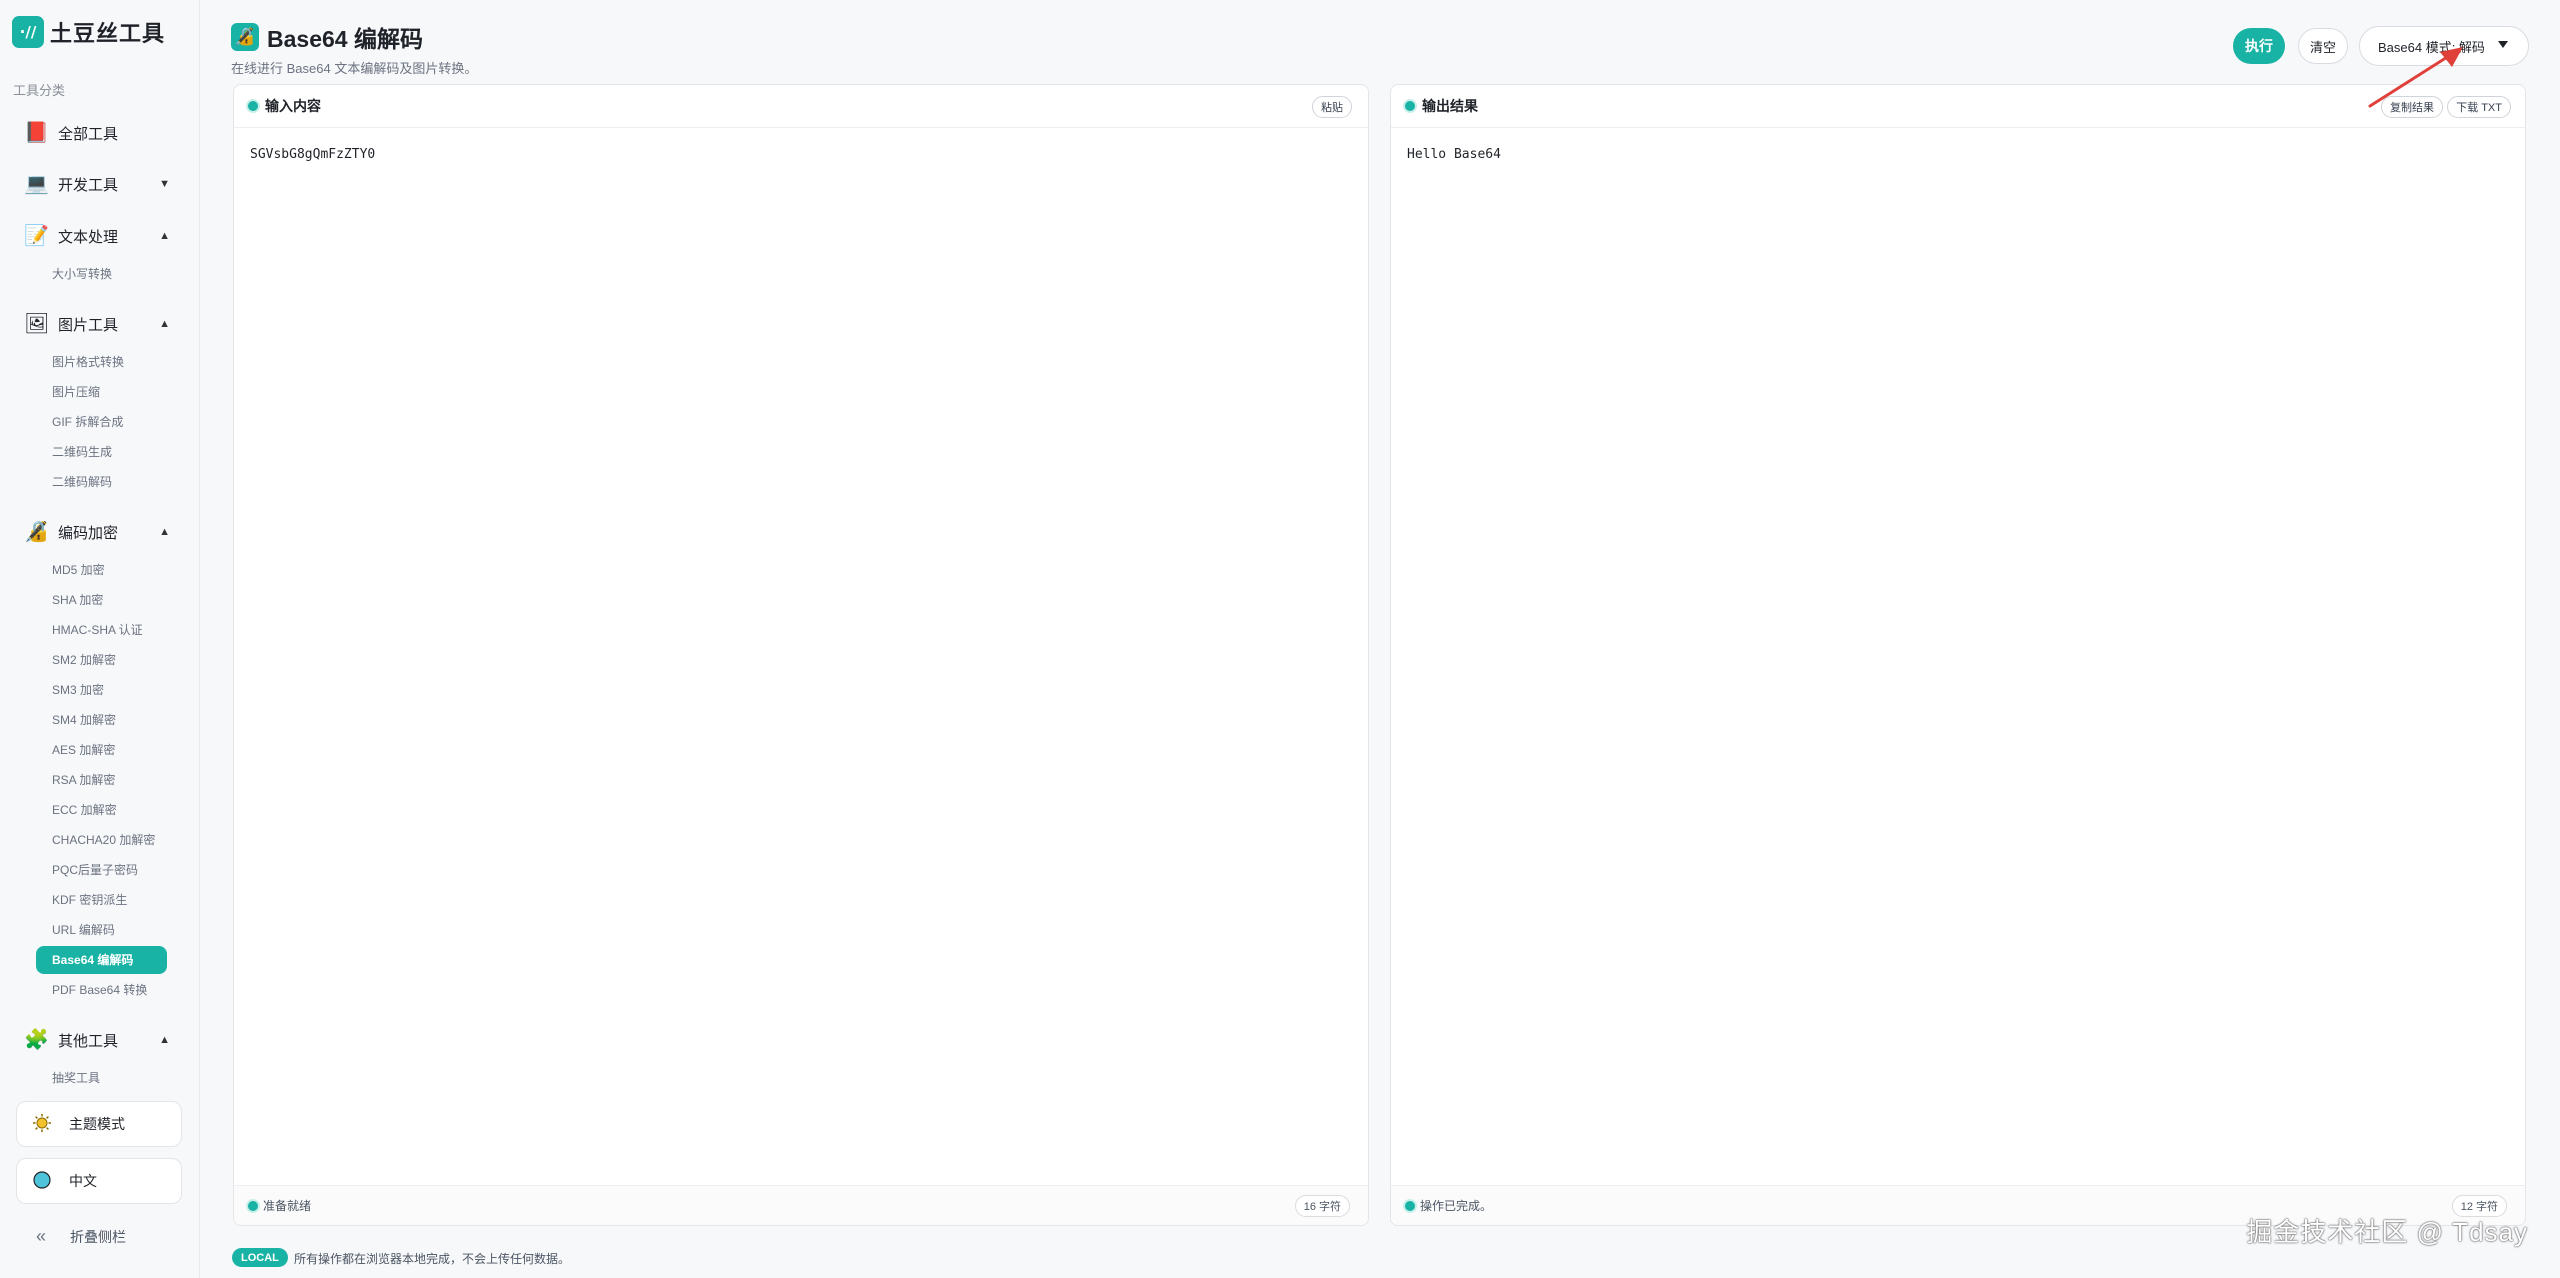  What do you see at coordinates (83, 780) in the screenshot?
I see `sidebar-item: RSA 加解密` at bounding box center [83, 780].